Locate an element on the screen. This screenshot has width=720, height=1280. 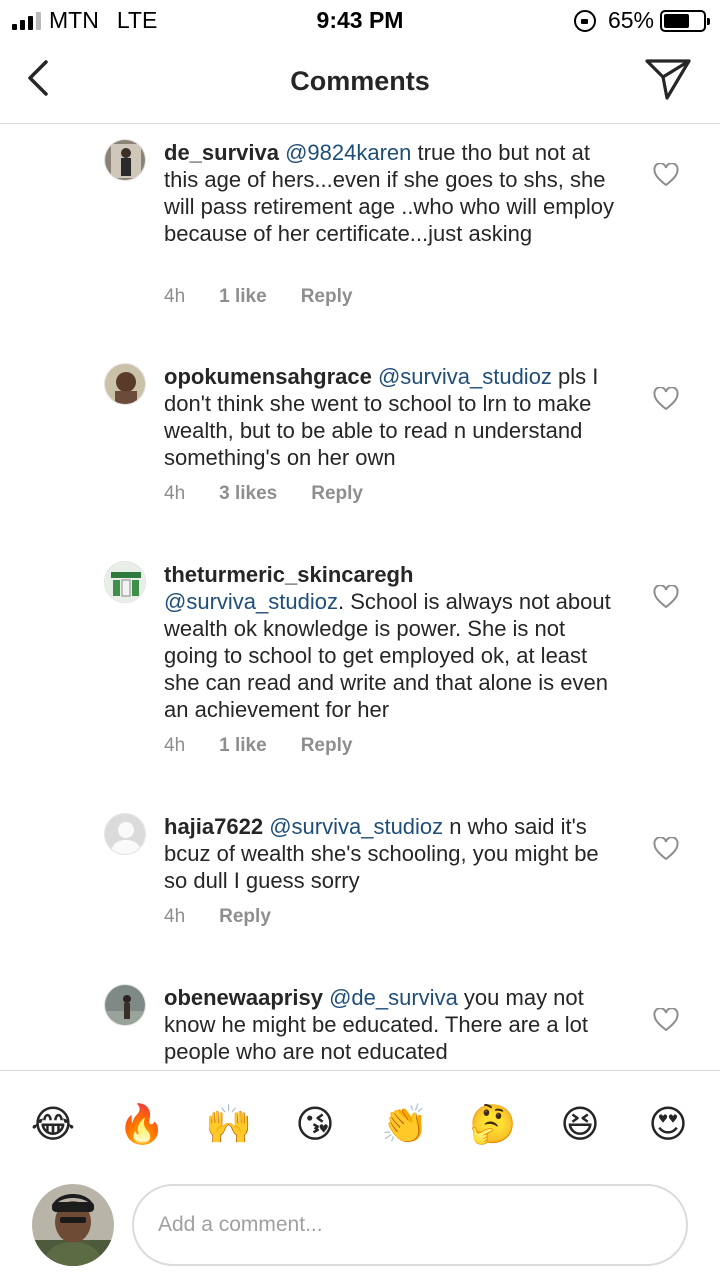
comment-likes: 3 likes is located at coordinates (248, 494).